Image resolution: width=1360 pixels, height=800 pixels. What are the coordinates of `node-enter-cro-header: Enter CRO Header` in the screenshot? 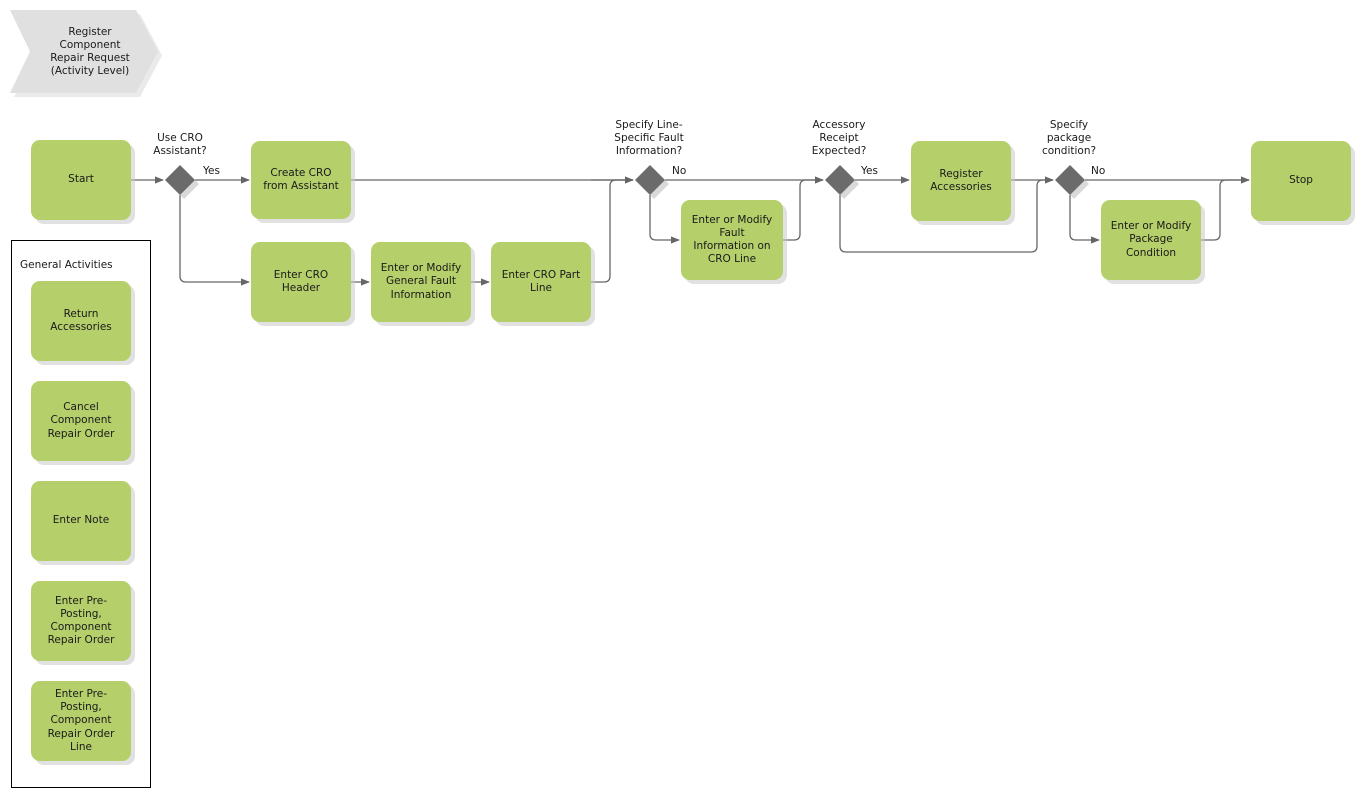 It's located at (303, 284).